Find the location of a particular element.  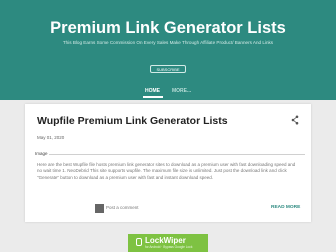

image-divider is located at coordinates (177, 154).